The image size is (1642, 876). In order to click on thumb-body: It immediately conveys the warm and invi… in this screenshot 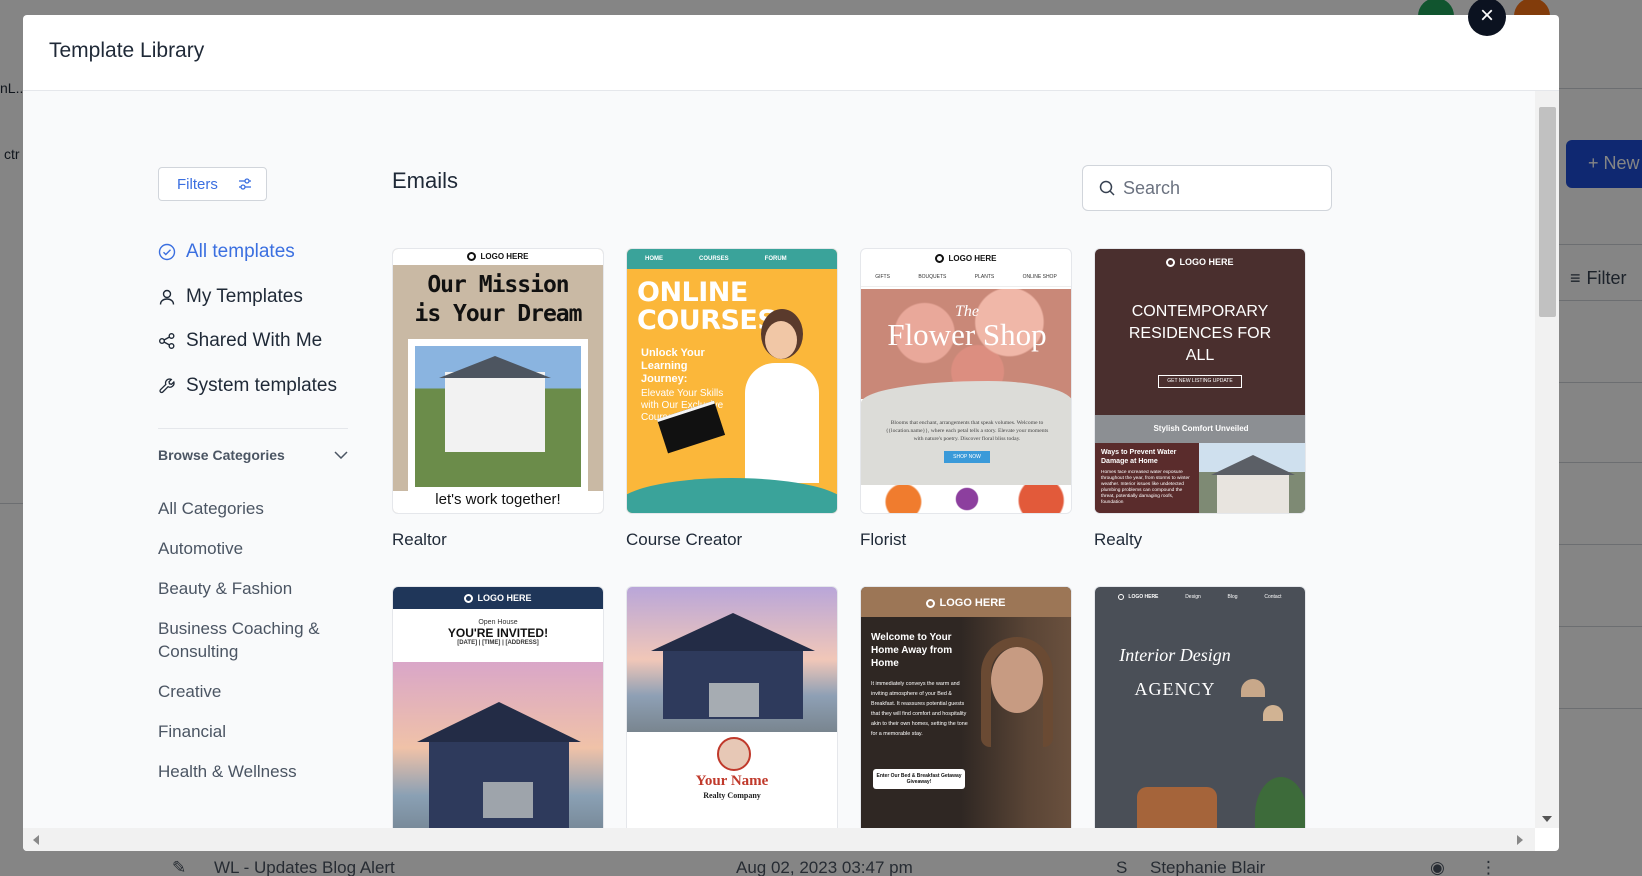, I will do `click(919, 709)`.